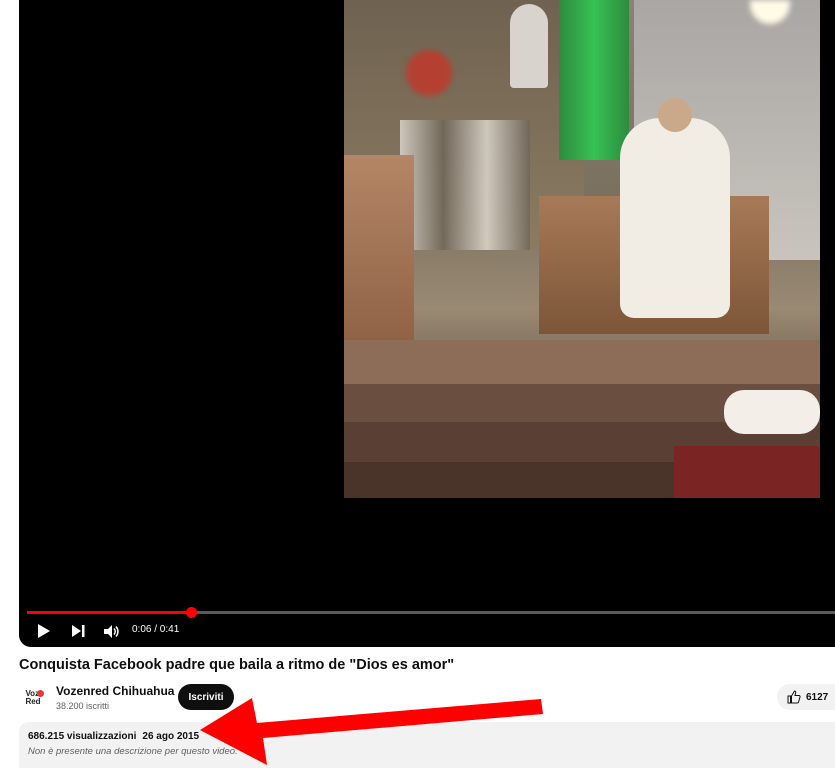  I want to click on next-icon, so click(77, 631).